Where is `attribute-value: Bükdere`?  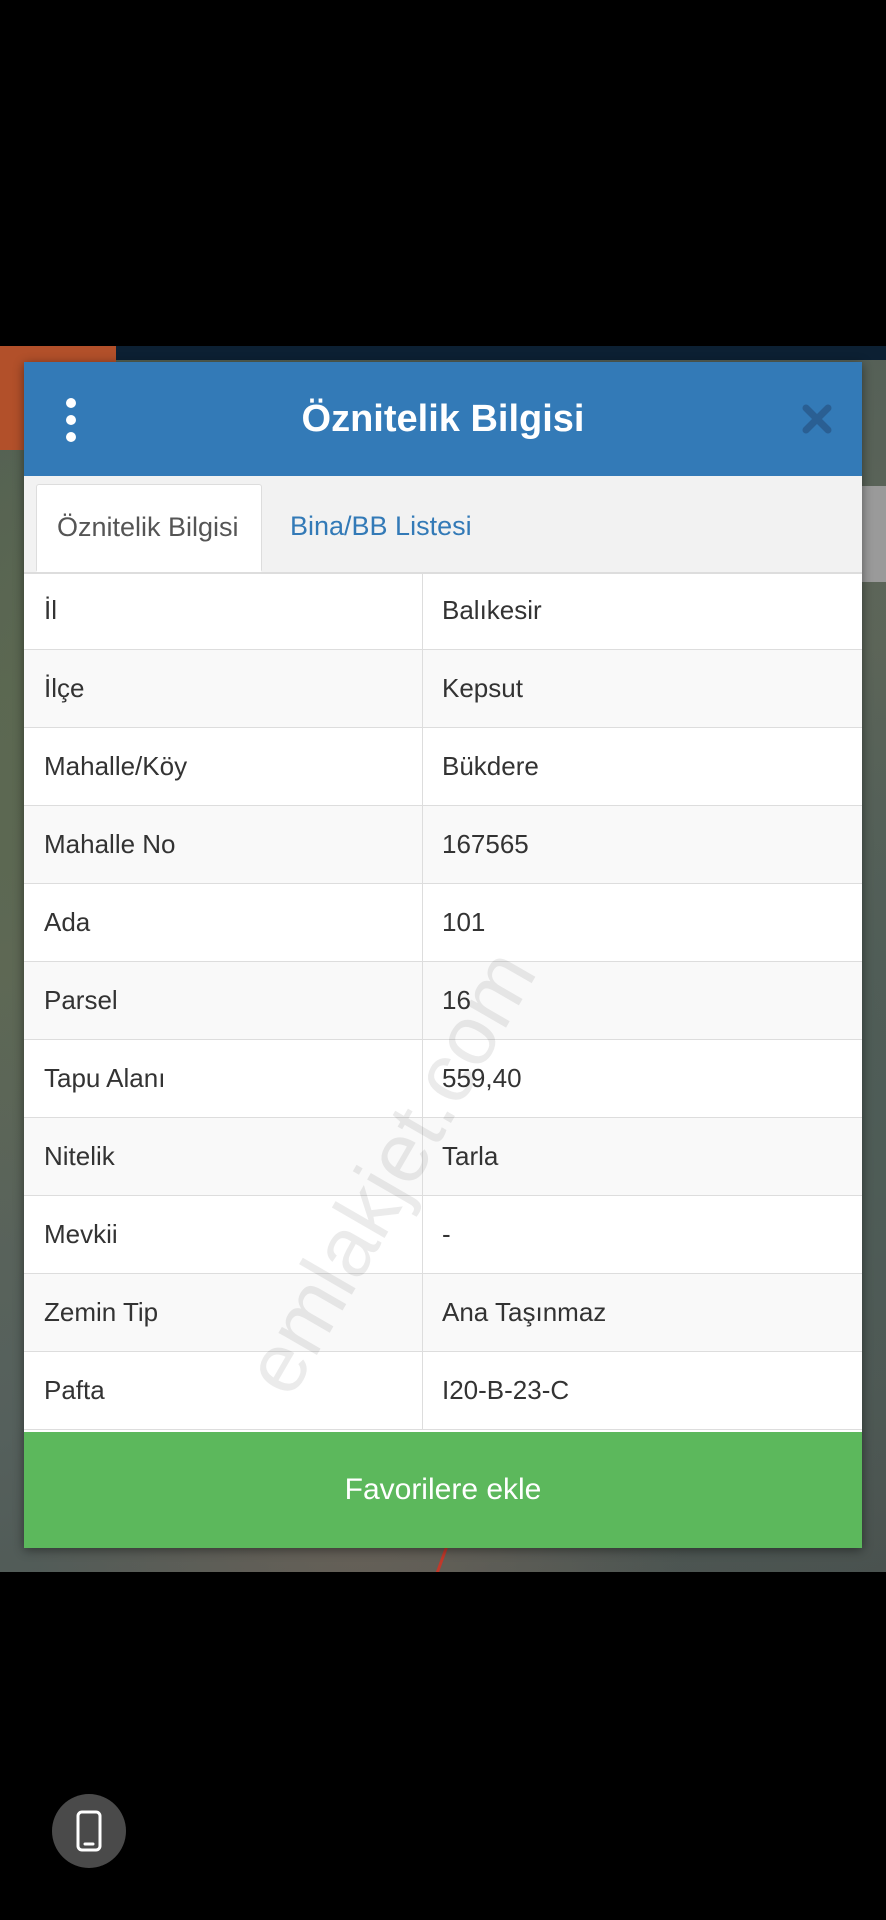
attribute-value: Bükdere is located at coordinates (490, 766).